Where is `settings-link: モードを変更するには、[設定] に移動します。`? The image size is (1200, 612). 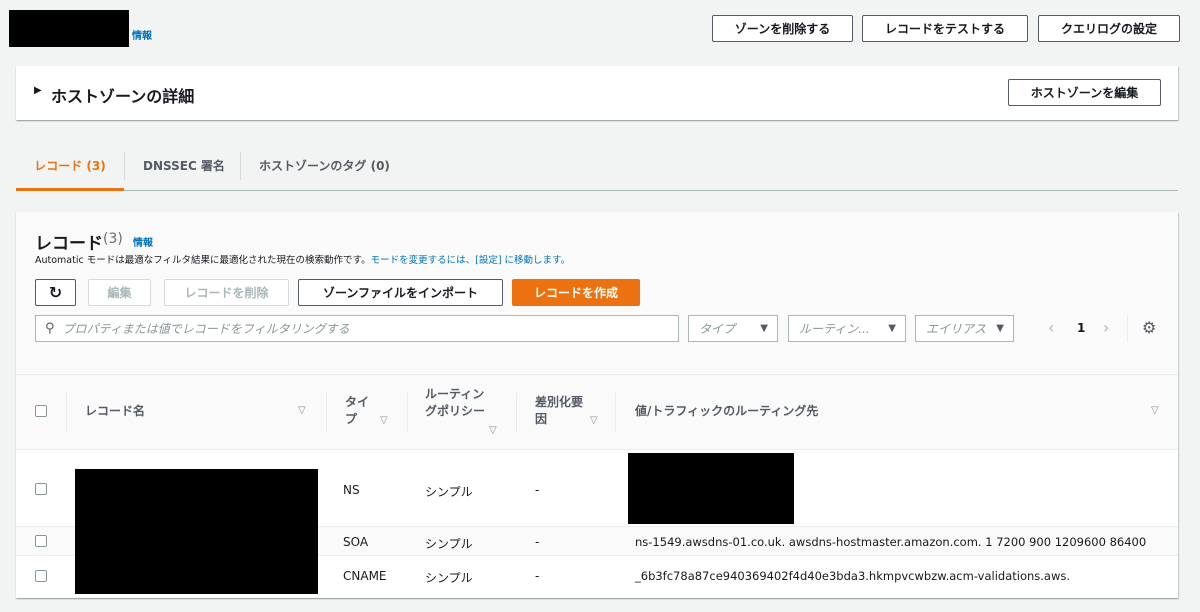 settings-link: モードを変更するには、[設定] に移動します。 is located at coordinates (470, 260).